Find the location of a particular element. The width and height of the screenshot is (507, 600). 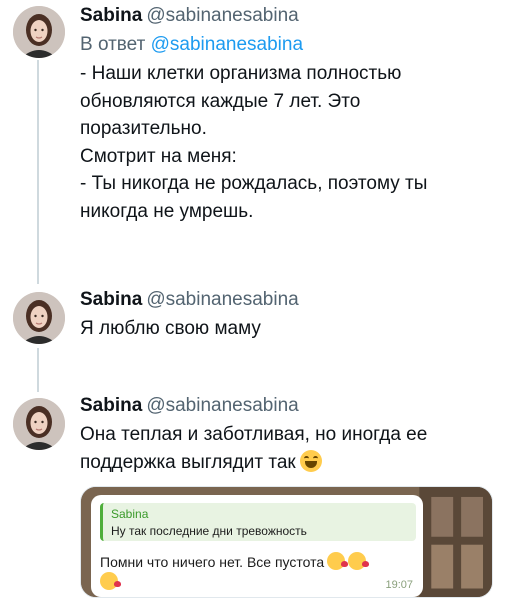

emoji-row is located at coordinates (109, 582).